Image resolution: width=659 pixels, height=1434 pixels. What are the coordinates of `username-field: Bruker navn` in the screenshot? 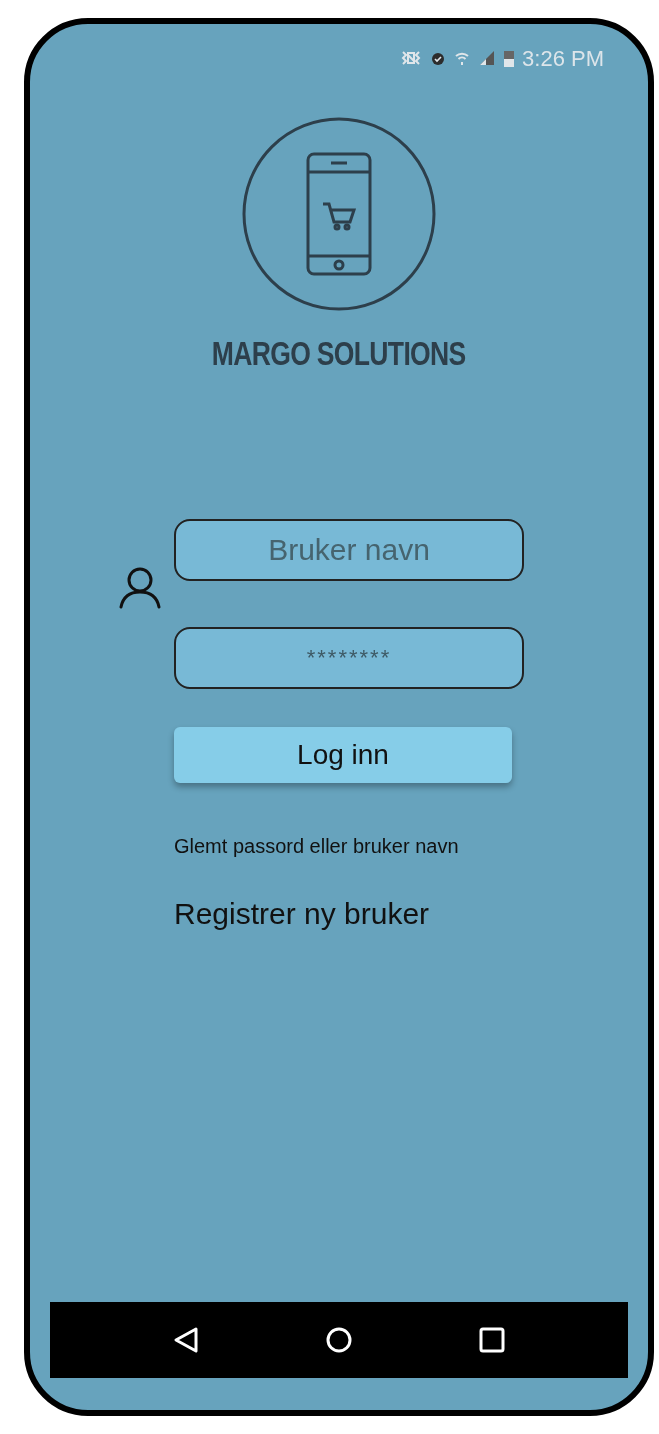 It's located at (349, 550).